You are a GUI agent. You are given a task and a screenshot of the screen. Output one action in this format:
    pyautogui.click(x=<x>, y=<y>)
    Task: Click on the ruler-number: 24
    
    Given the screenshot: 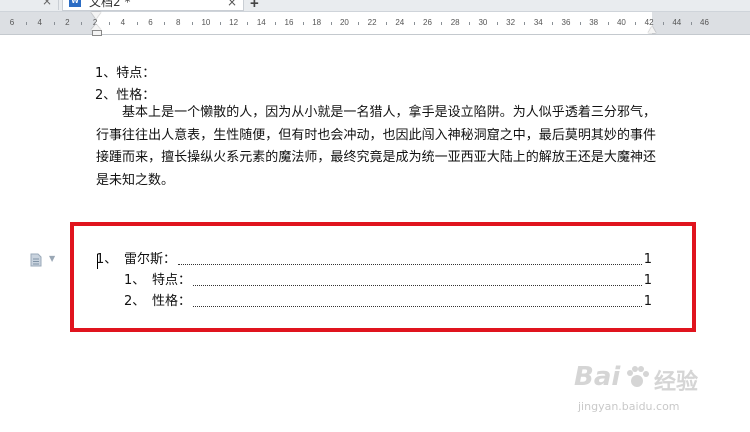 What is the action you would take?
    pyautogui.click(x=400, y=22)
    